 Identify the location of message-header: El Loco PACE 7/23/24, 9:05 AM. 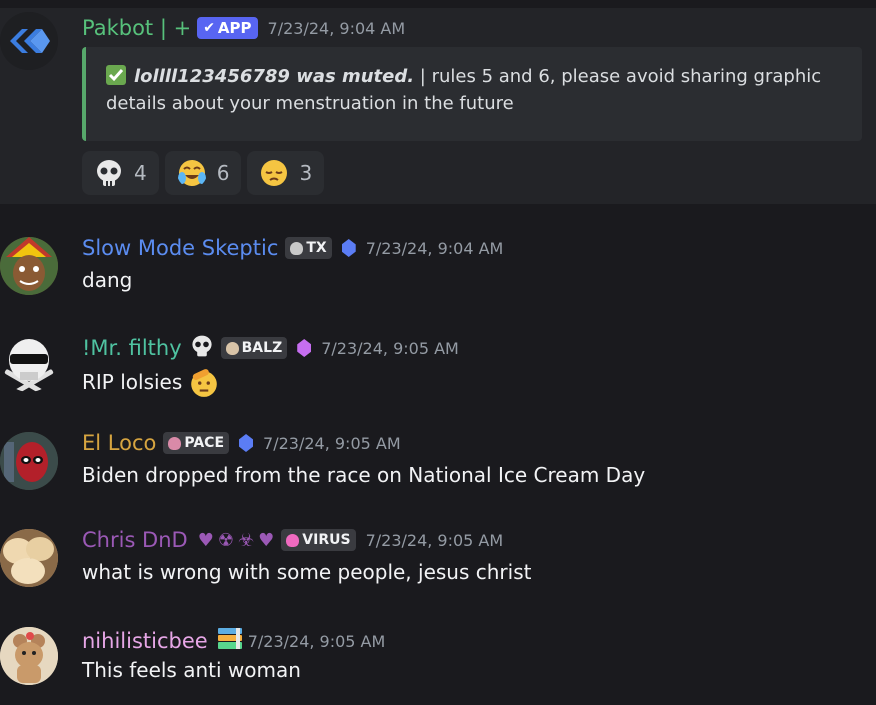
(241, 443).